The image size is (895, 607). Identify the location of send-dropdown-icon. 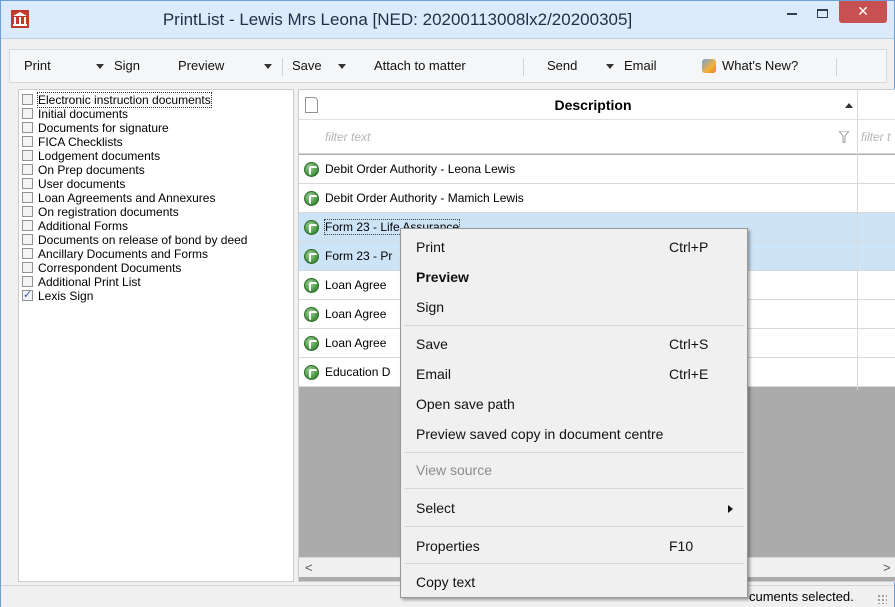
(610, 66).